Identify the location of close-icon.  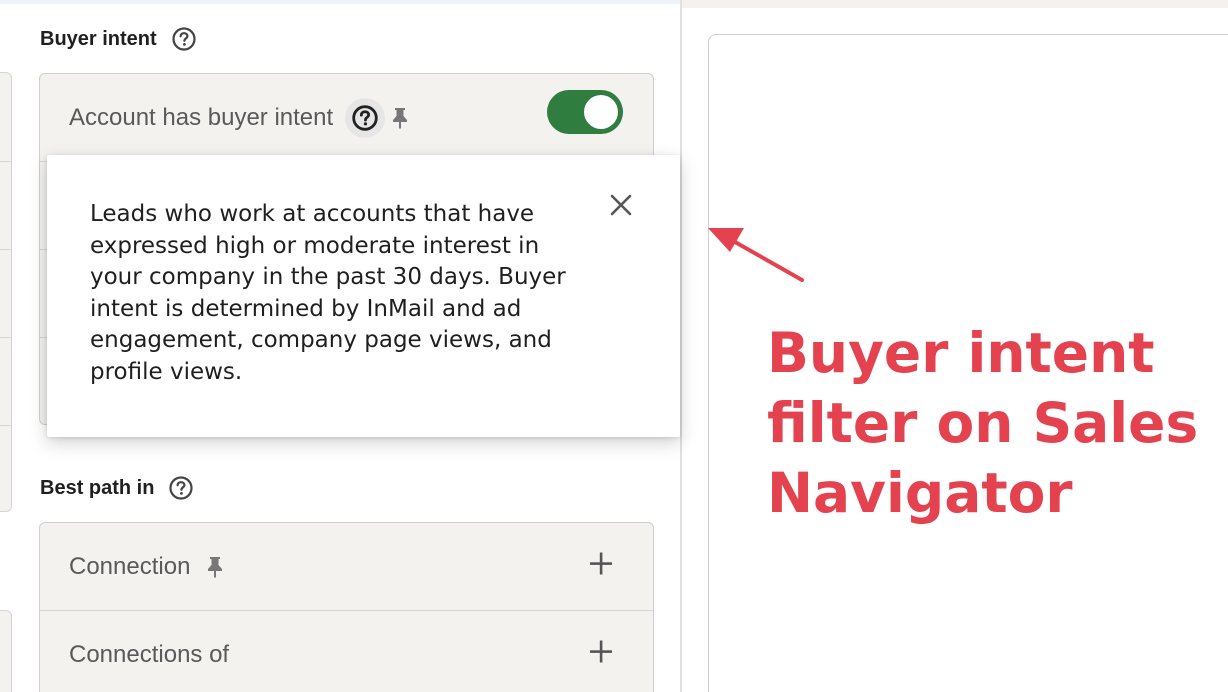
(621, 207).